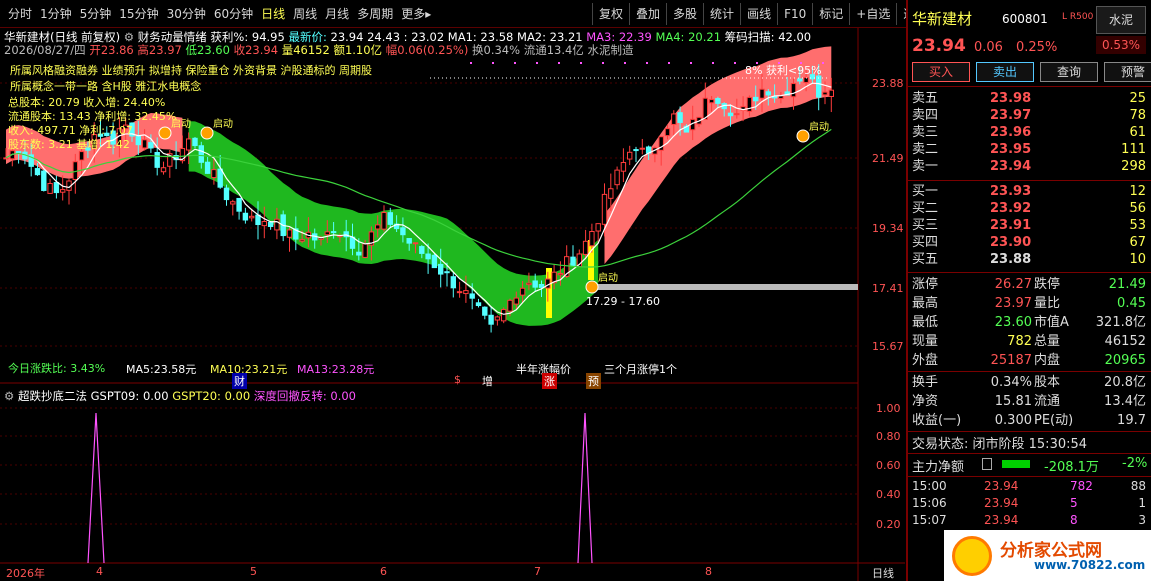 The width and height of the screenshot is (1151, 581). What do you see at coordinates (727, 287) in the screenshot?
I see `support-bar` at bounding box center [727, 287].